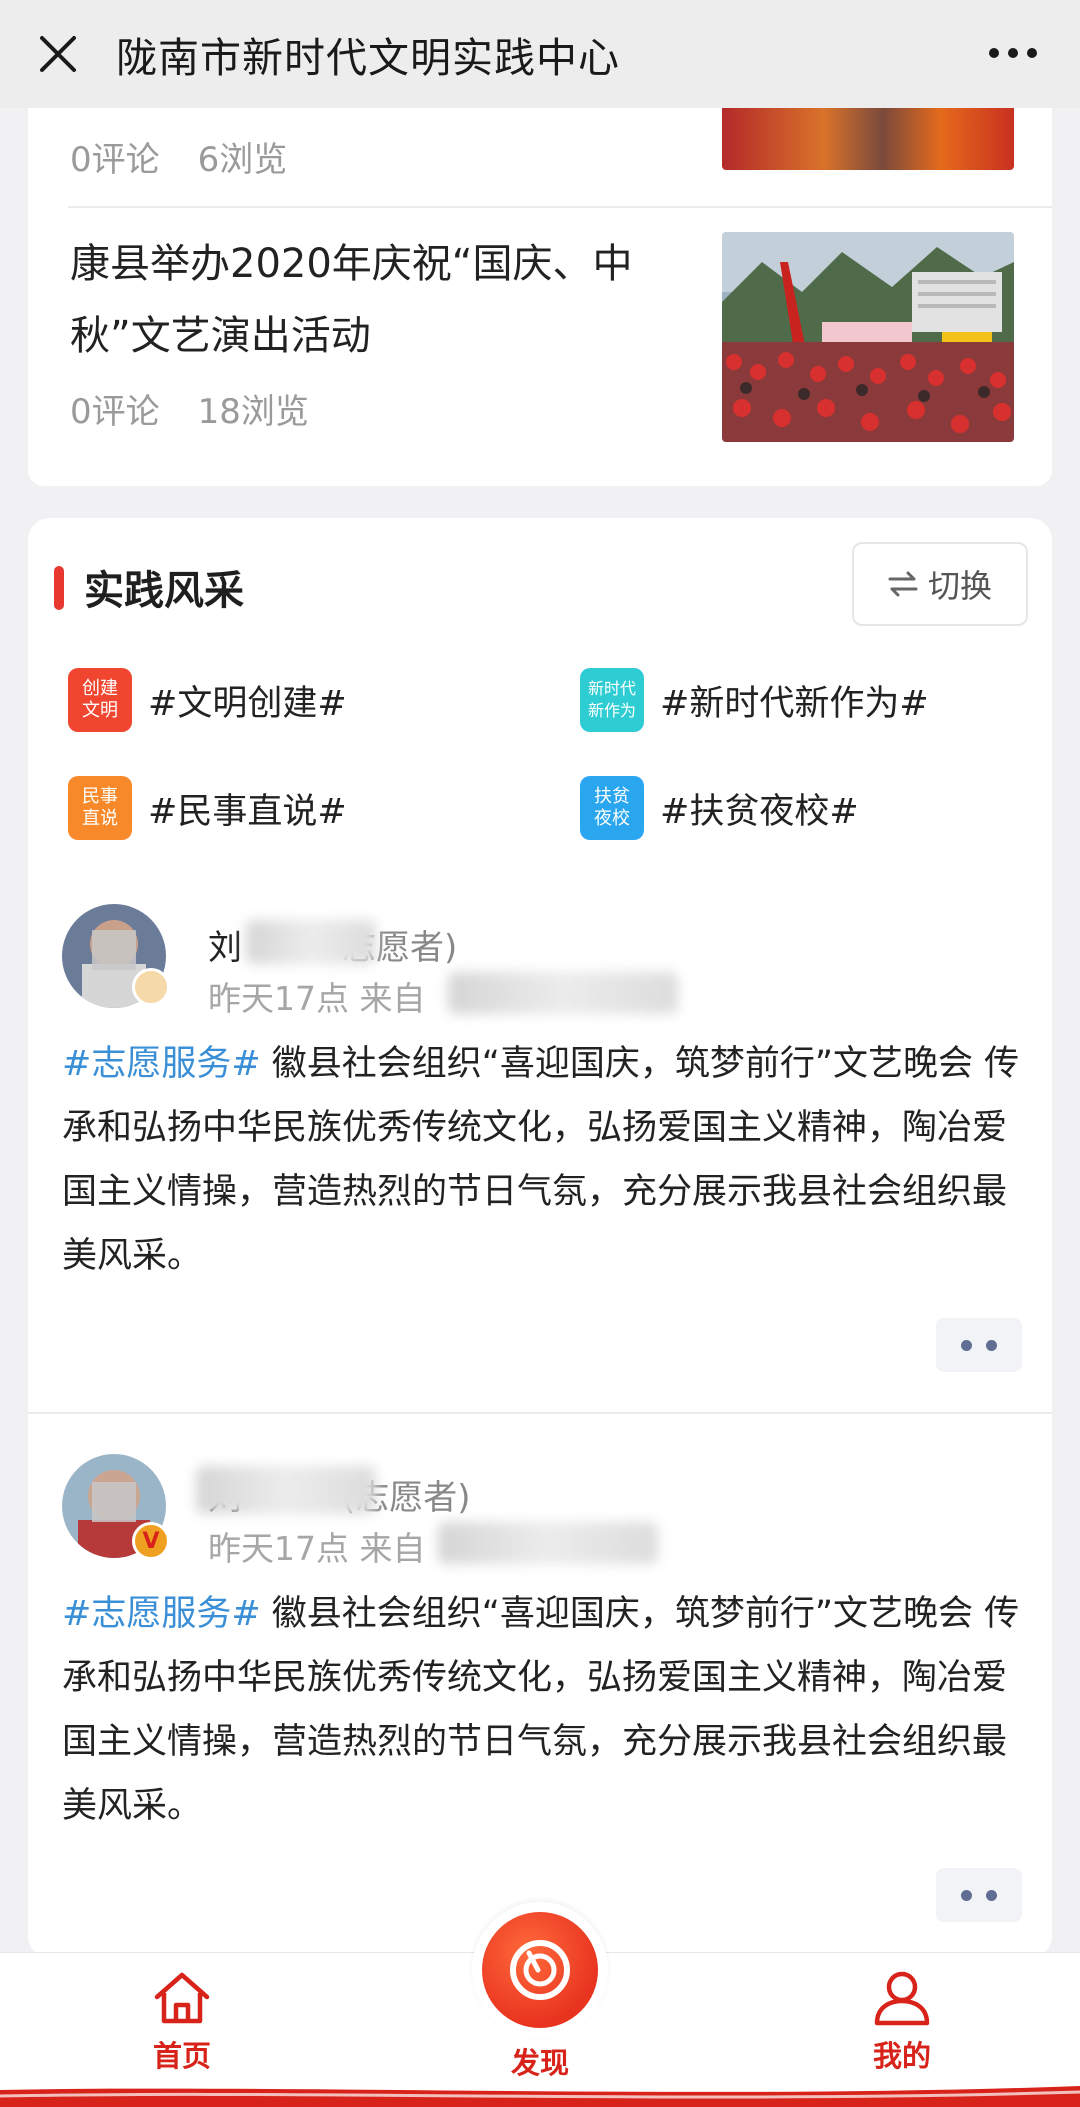  I want to click on top-bar: 陇南市新时代文明实践中心, so click(540, 54).